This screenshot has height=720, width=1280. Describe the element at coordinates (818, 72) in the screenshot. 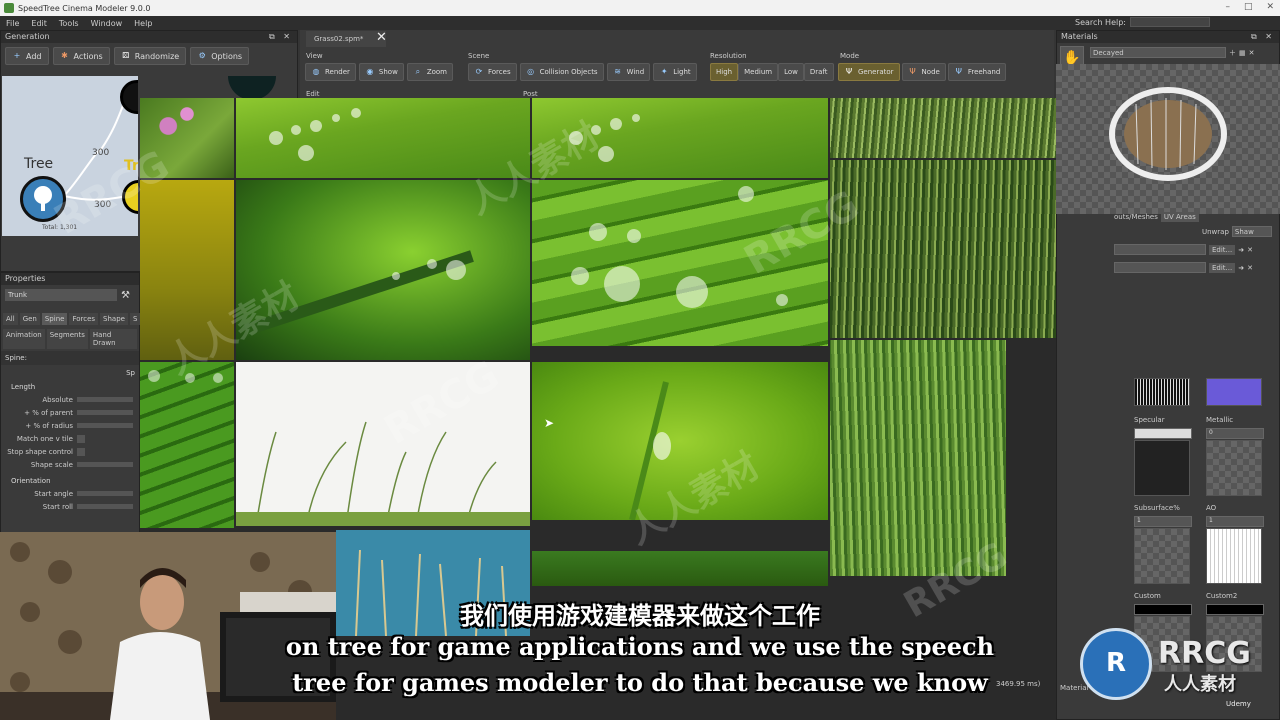

I see `resolution-draft-button: Draft` at that location.